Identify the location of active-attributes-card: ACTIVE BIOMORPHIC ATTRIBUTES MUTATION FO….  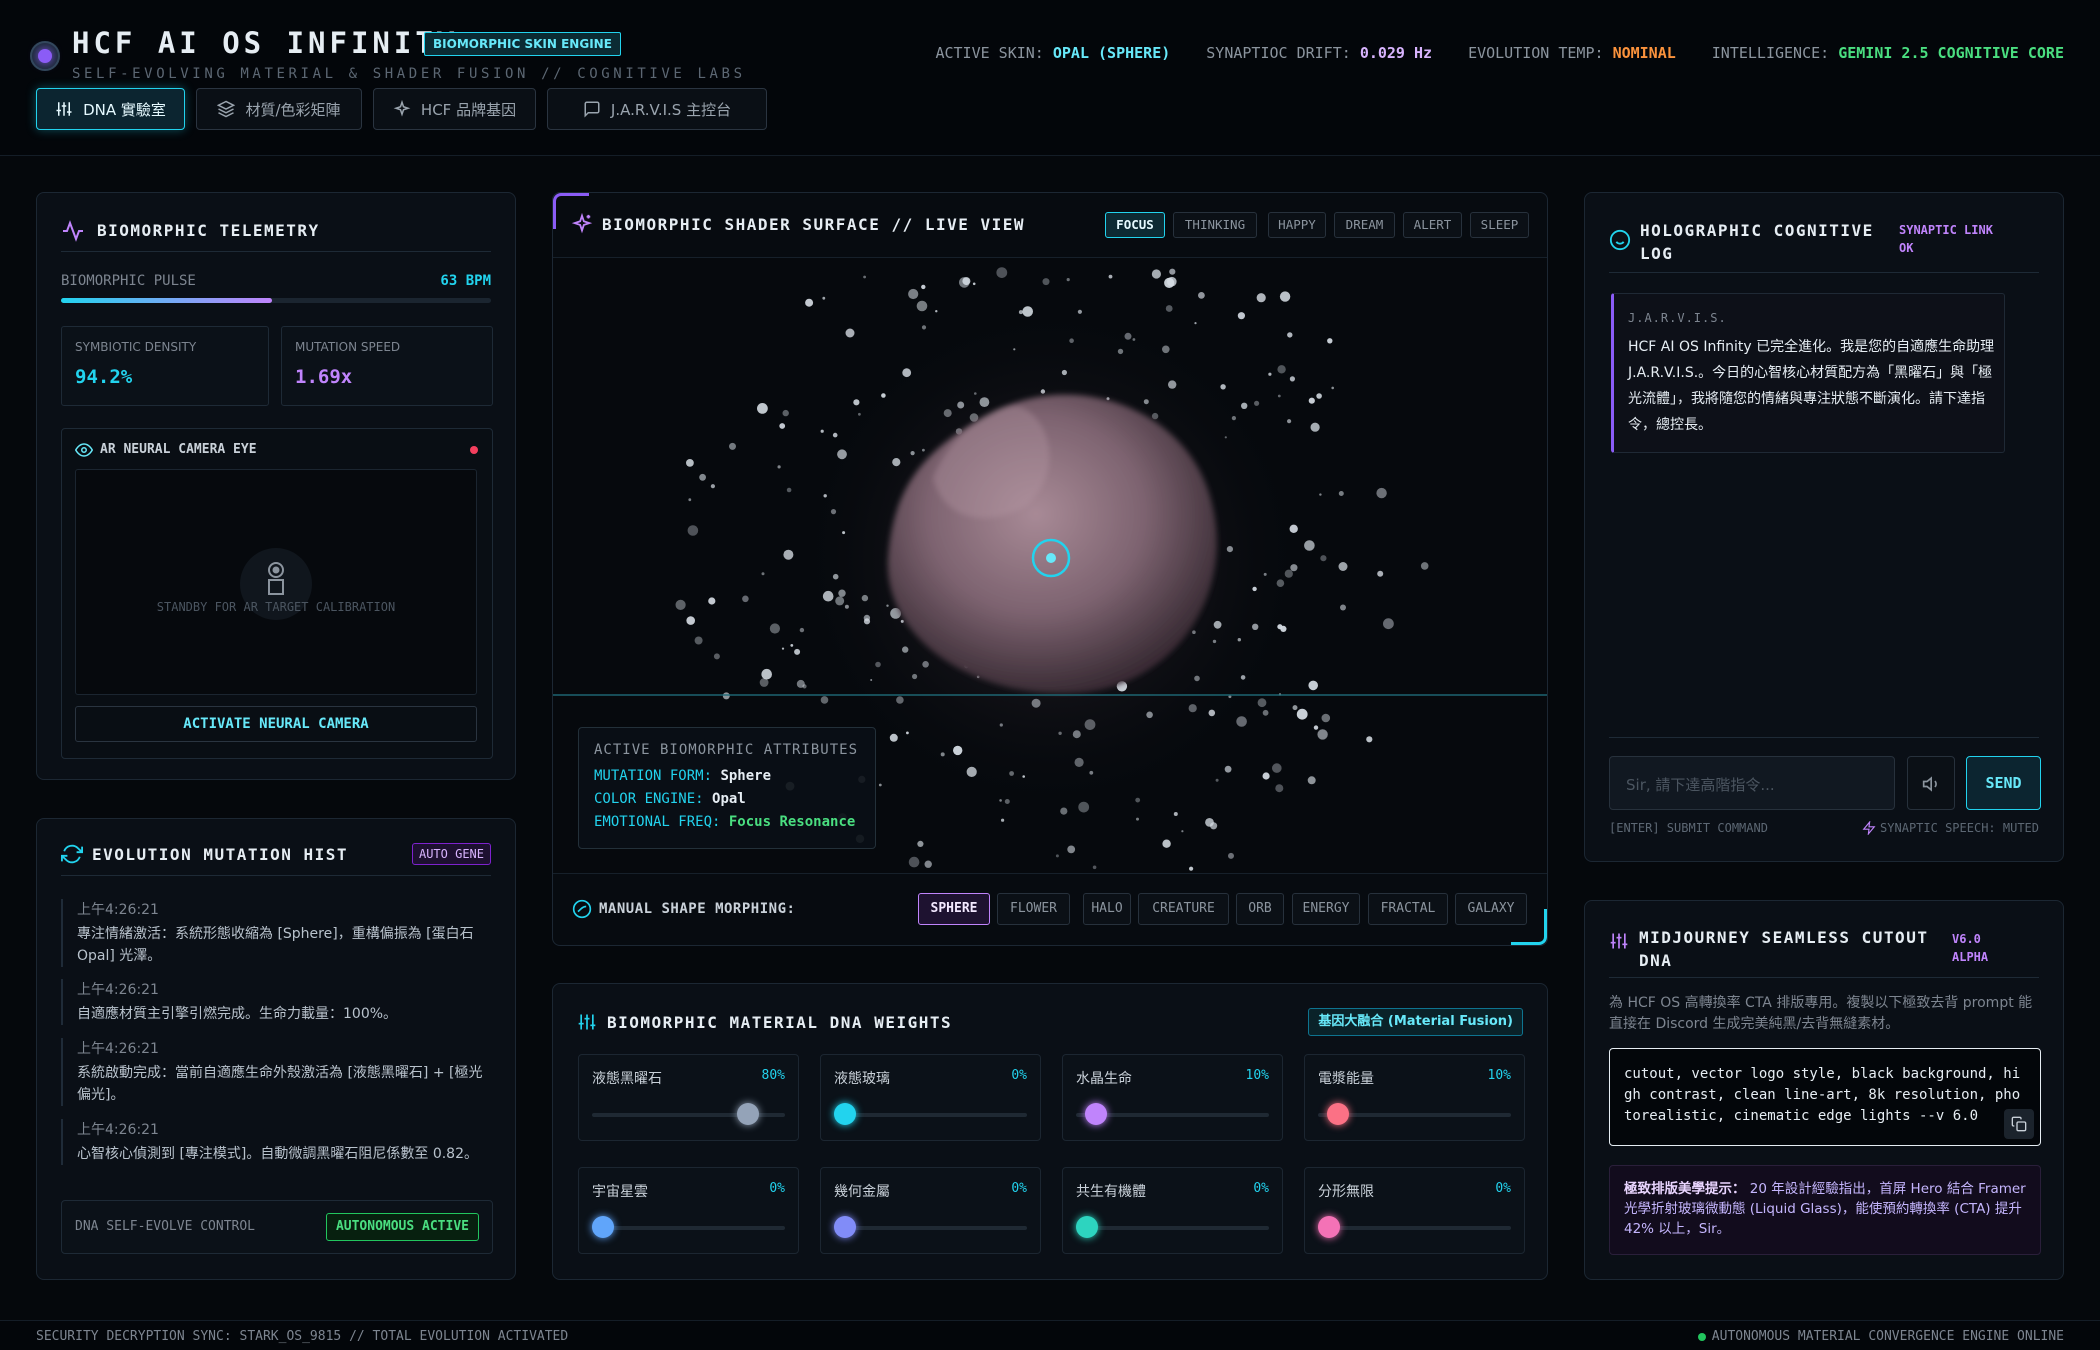
(727, 788).